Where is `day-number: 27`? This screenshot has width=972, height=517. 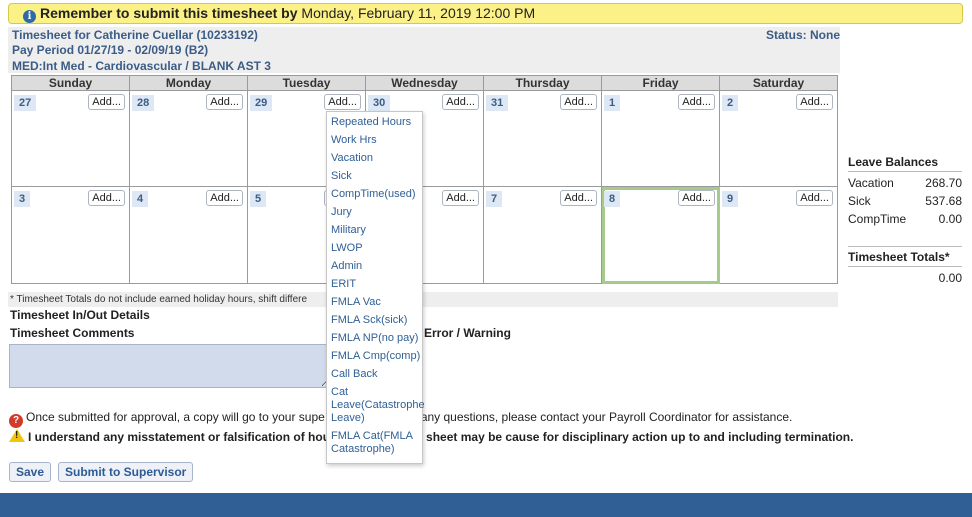 day-number: 27 is located at coordinates (25, 103).